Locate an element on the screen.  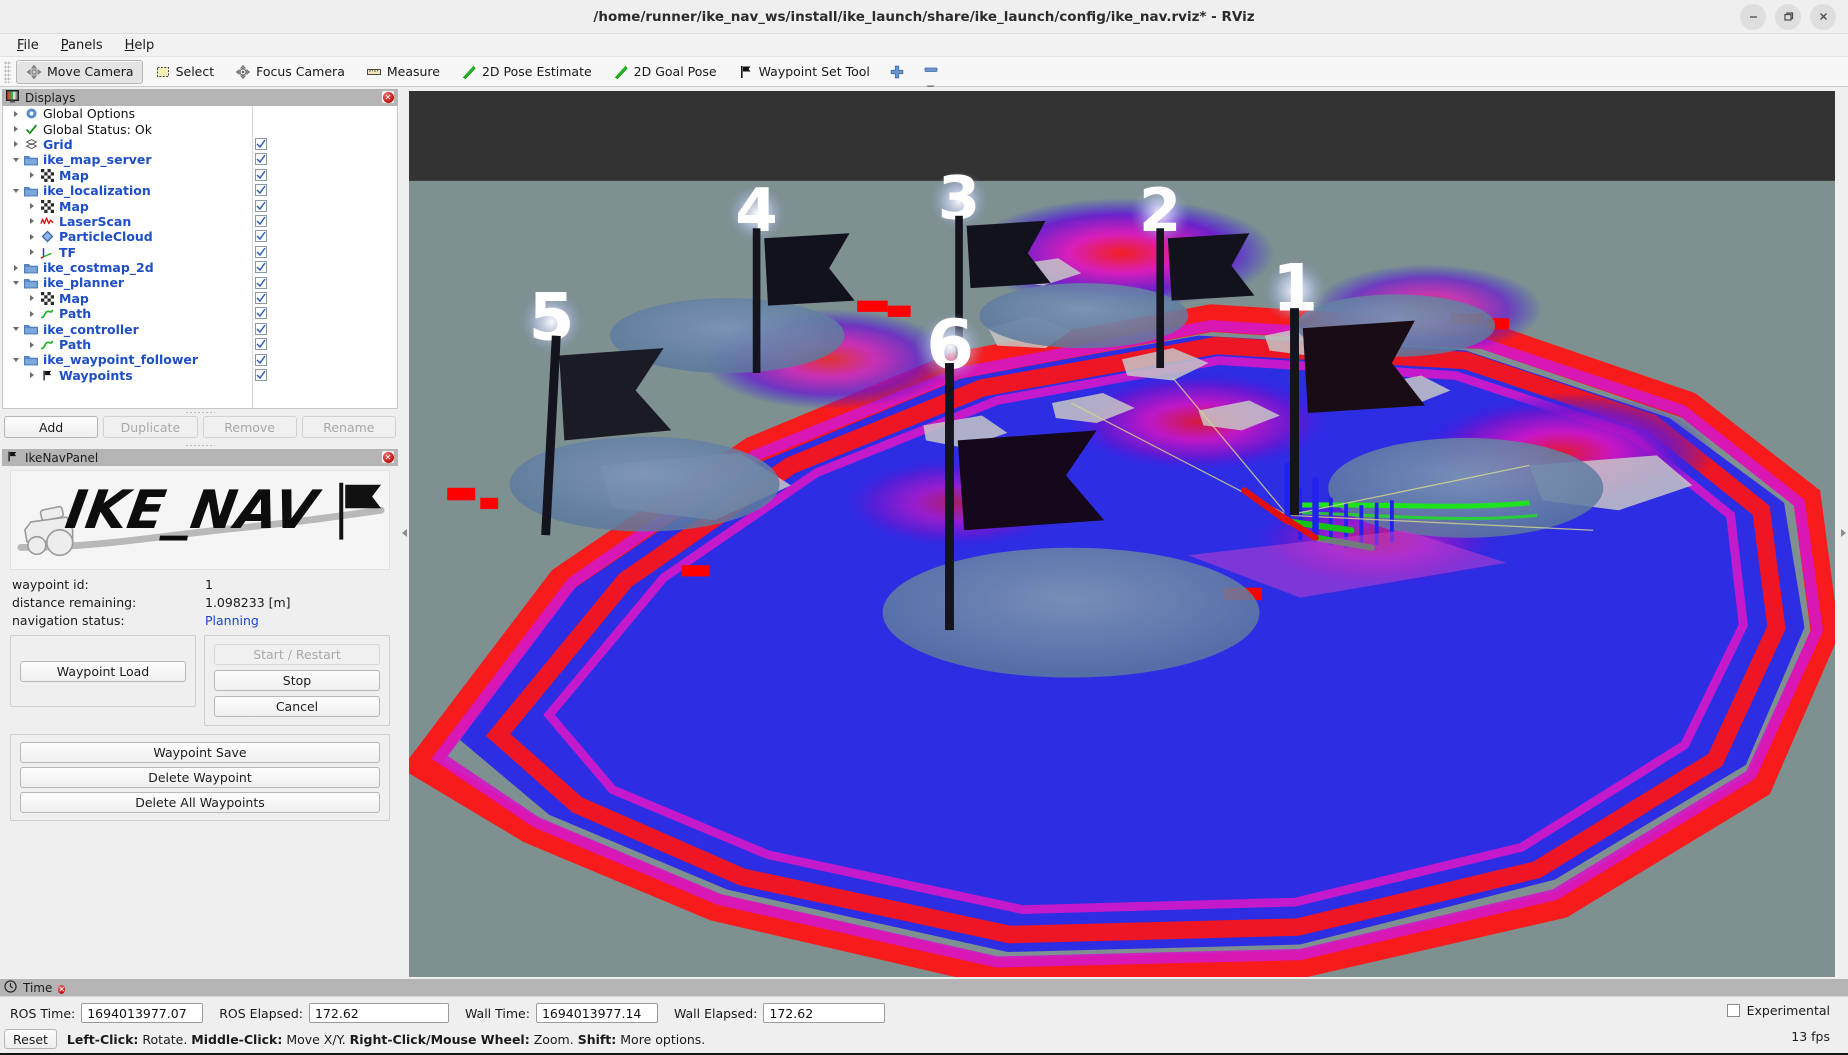
menu-help: Help is located at coordinates (140, 45).